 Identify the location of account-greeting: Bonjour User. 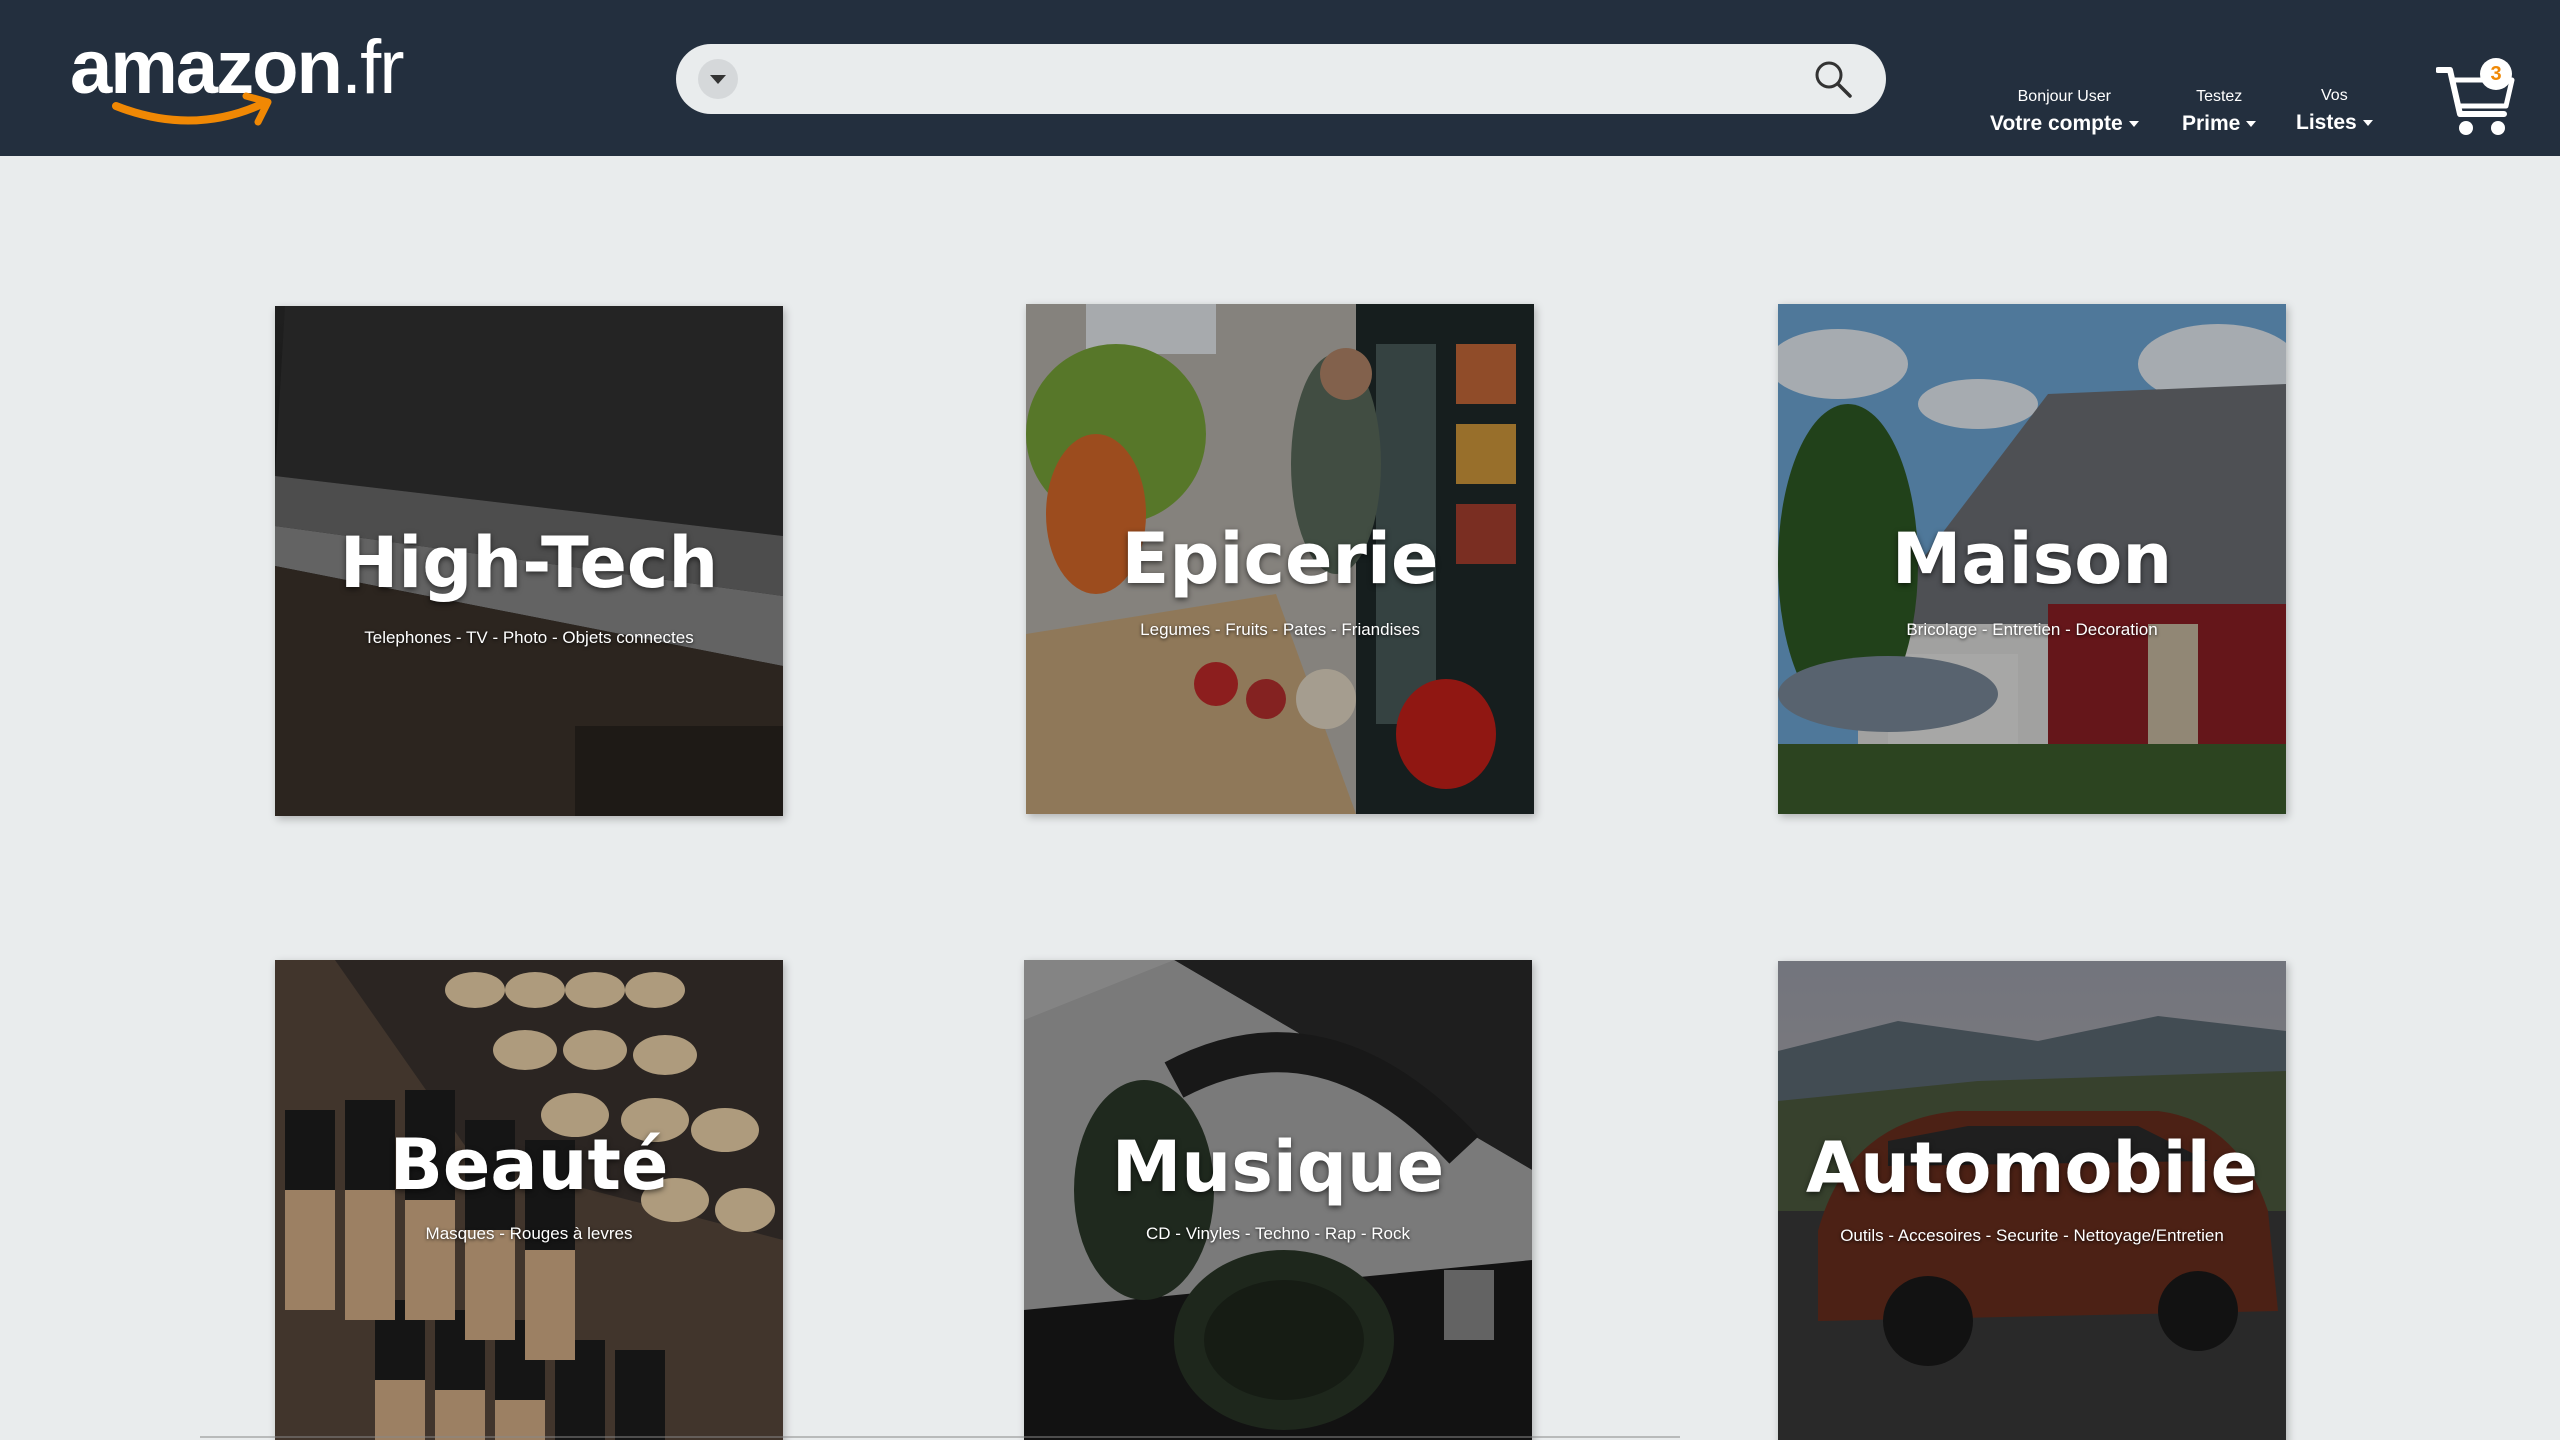
(2064, 96).